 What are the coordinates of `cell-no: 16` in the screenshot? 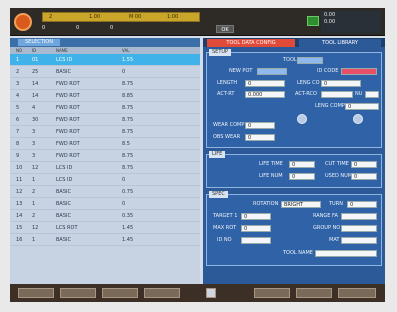 It's located at (19, 240).